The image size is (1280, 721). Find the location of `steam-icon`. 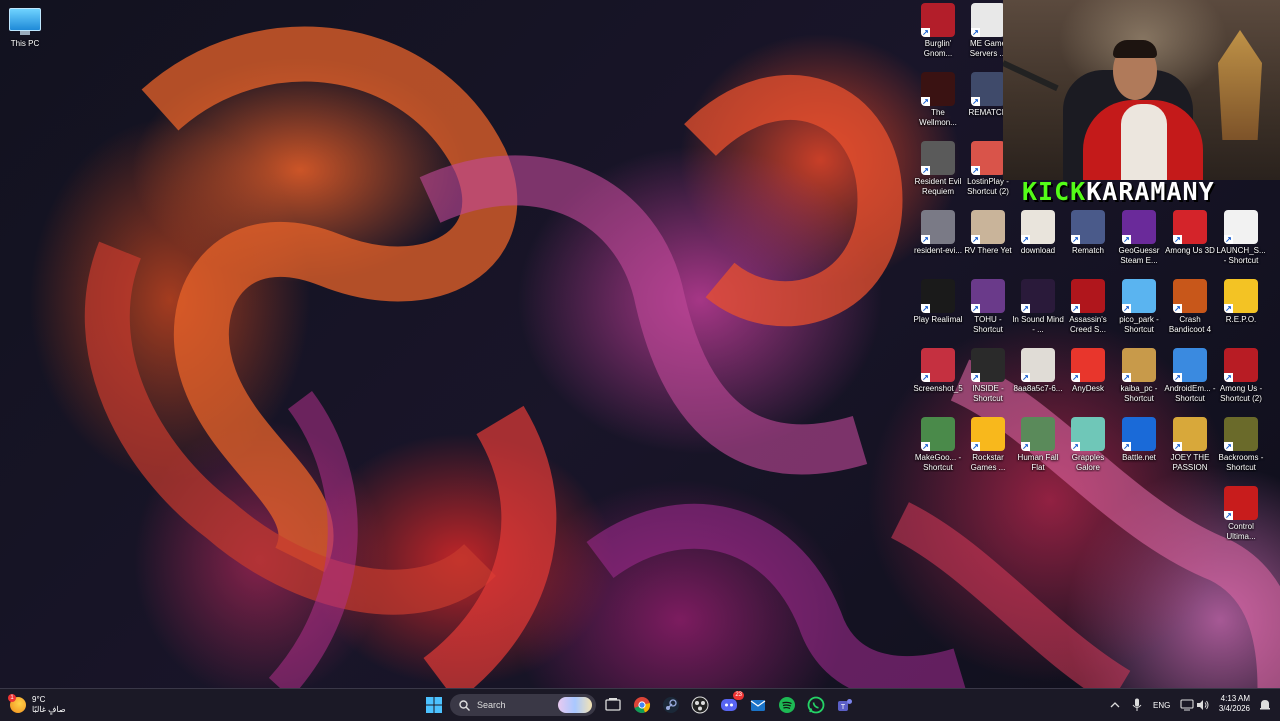

steam-icon is located at coordinates (671, 705).